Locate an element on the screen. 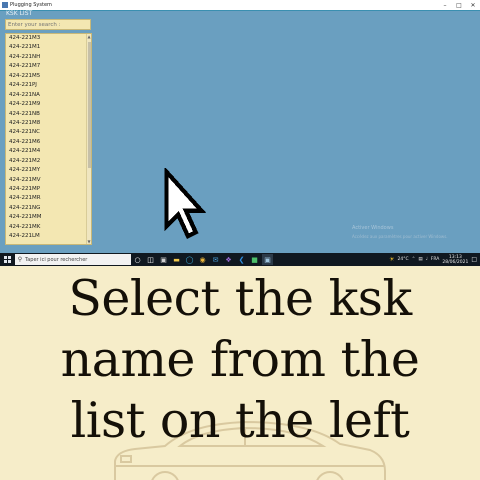 This screenshot has width=480, height=480. caption-line-3: list on the left is located at coordinates (240, 420).